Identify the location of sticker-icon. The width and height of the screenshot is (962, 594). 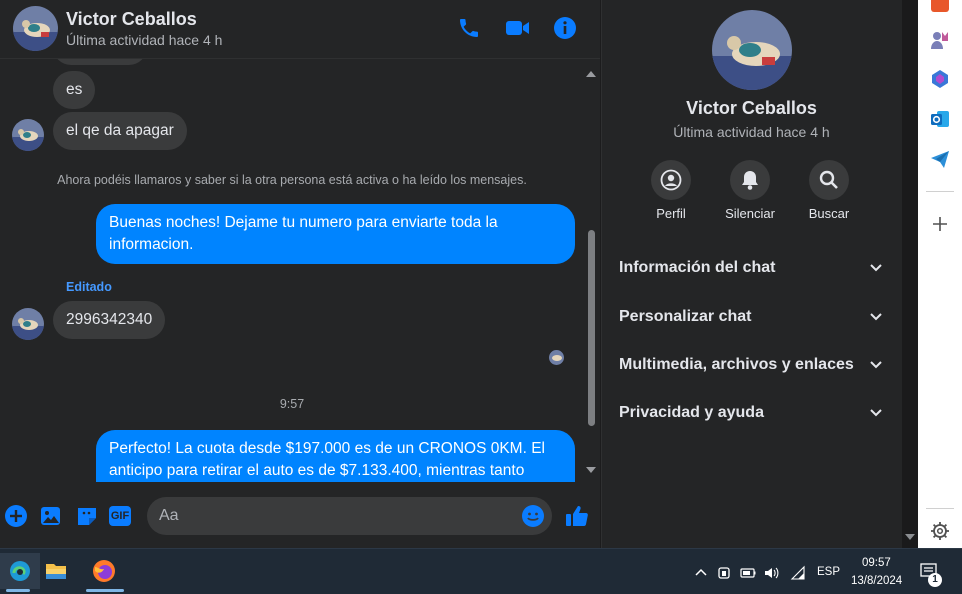
(87, 516).